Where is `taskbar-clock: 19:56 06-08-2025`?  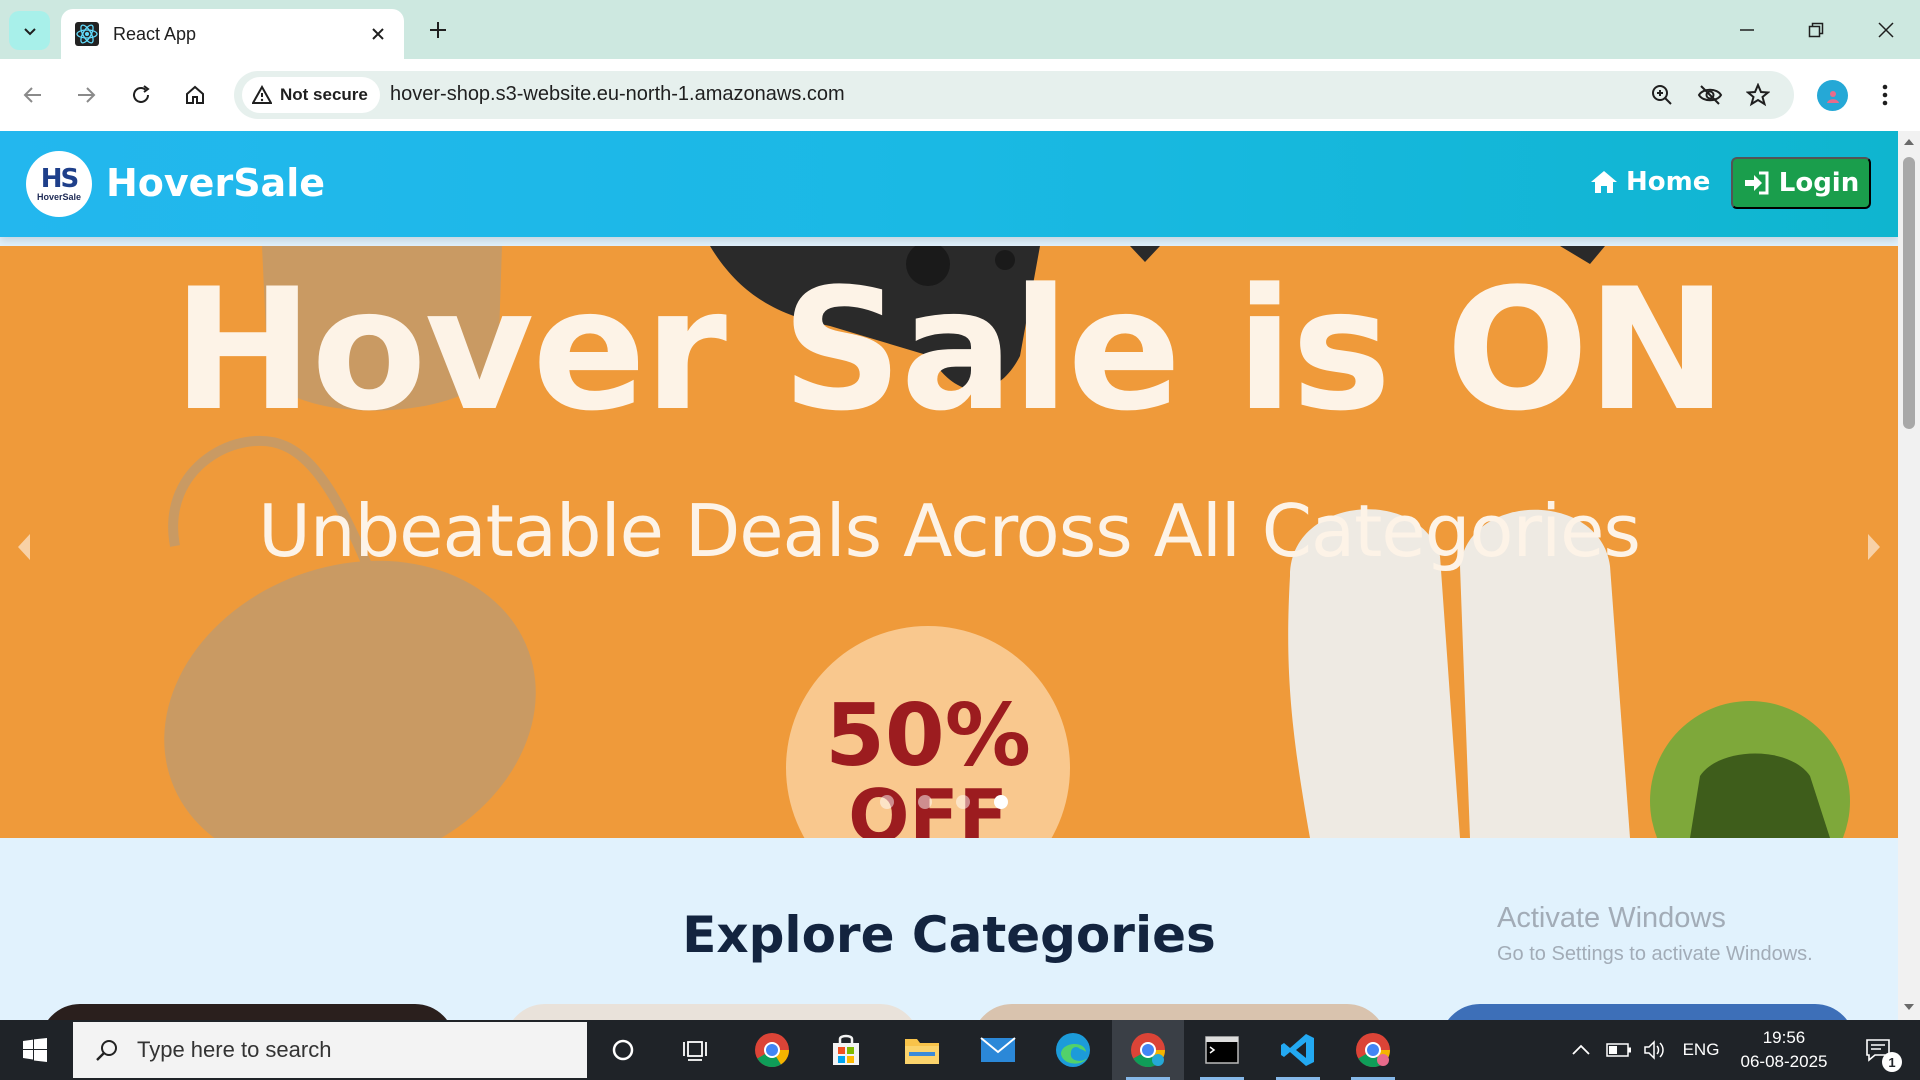
taskbar-clock: 19:56 06-08-2025 is located at coordinates (1784, 1050).